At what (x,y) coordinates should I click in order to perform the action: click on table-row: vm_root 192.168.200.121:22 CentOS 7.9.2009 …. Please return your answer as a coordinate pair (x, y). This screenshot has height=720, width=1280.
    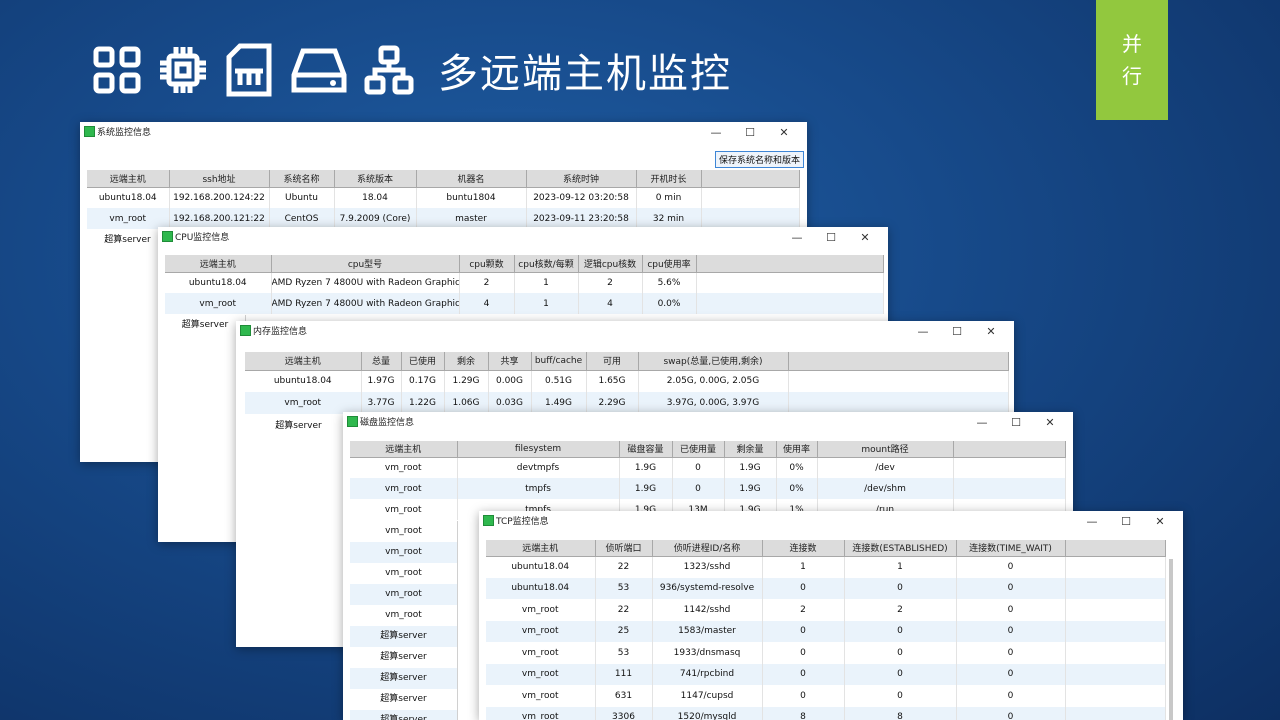
    Looking at the image, I should click on (443, 218).